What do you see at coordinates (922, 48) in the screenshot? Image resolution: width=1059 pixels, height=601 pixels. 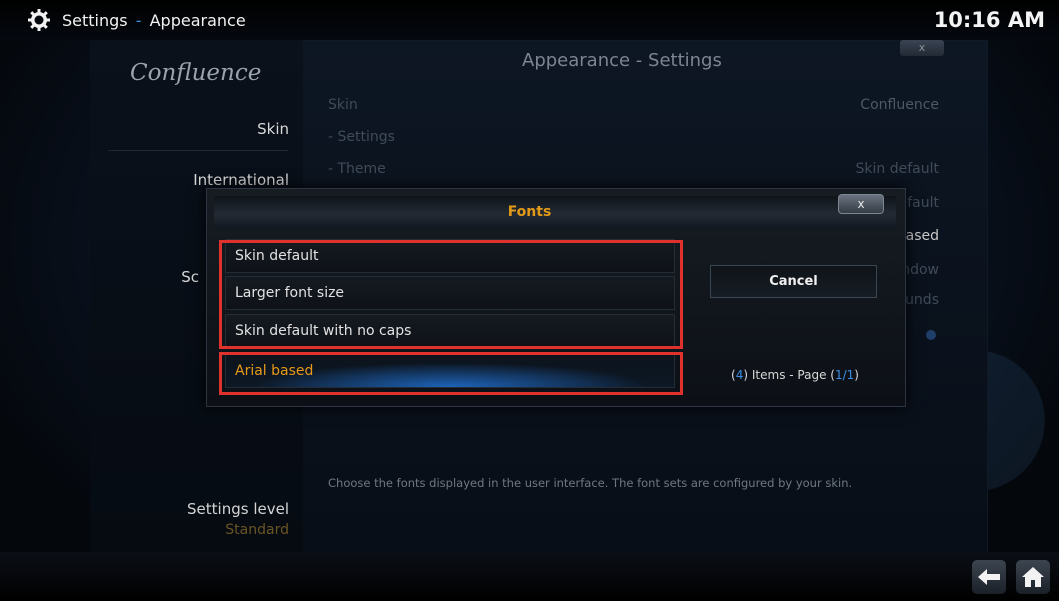 I see `close-button: x` at bounding box center [922, 48].